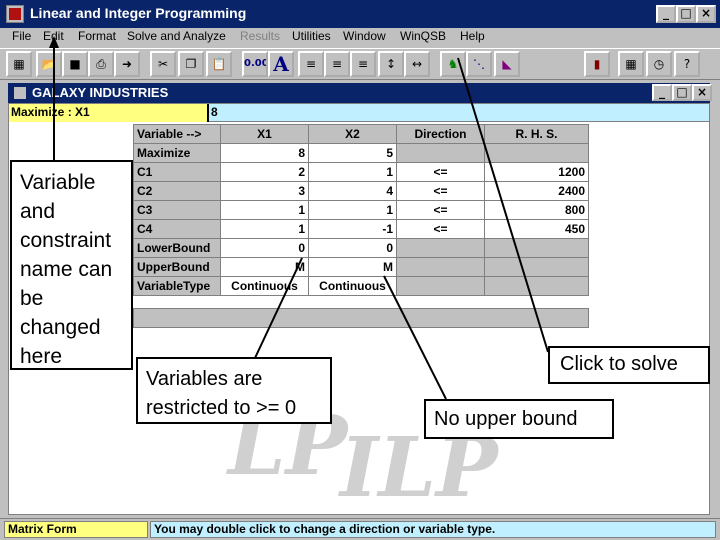 This screenshot has width=720, height=540. Describe the element at coordinates (507, 64) in the screenshot. I see `chart-icon: ◣` at that location.